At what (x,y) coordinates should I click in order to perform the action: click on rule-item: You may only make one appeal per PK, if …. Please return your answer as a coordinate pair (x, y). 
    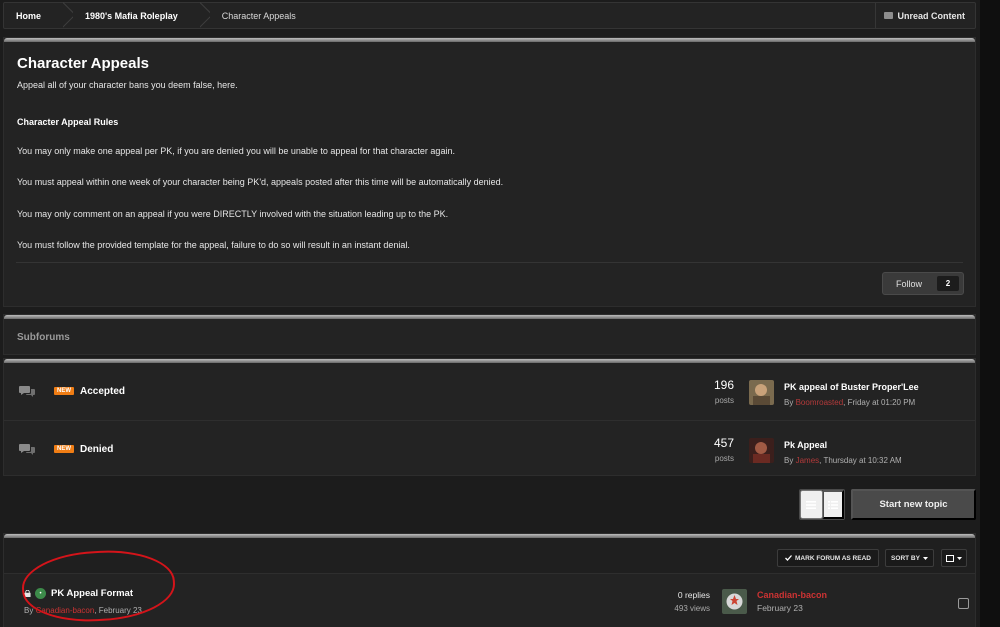
    Looking at the image, I should click on (236, 151).